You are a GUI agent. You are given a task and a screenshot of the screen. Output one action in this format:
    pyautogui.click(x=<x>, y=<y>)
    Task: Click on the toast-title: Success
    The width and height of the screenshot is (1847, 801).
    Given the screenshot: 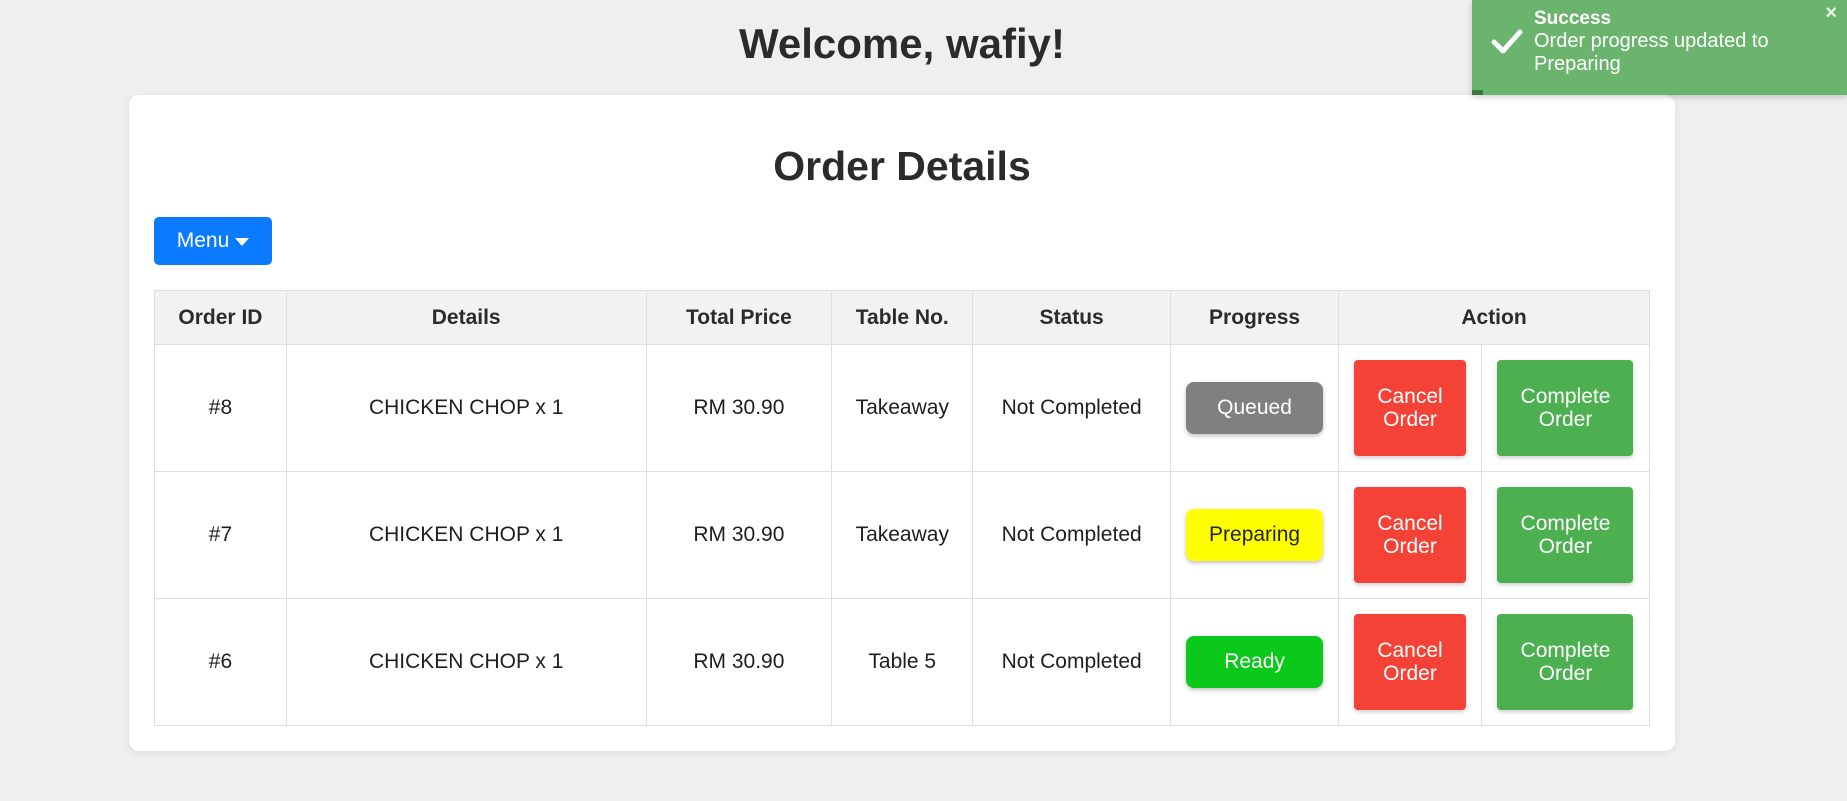 What is the action you would take?
    pyautogui.click(x=1573, y=18)
    